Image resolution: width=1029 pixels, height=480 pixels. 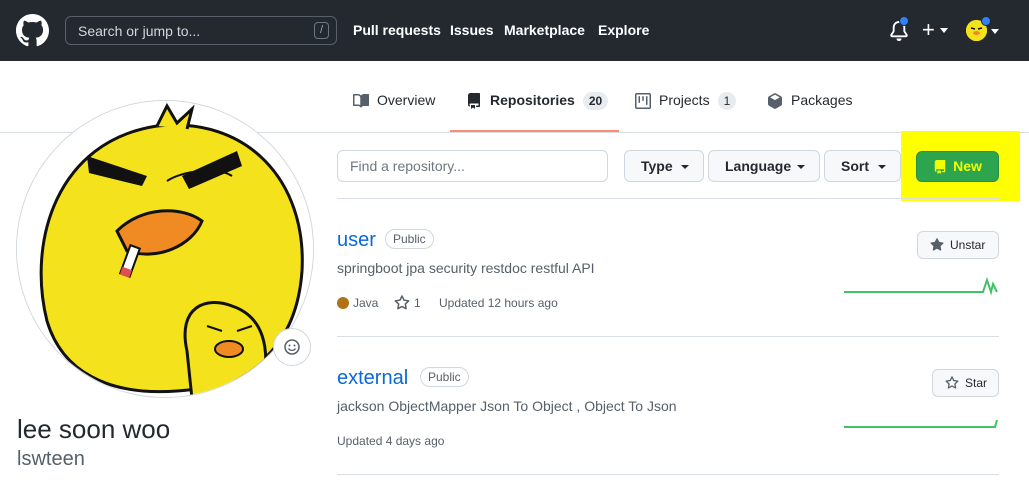 I want to click on package-icon, so click(x=775, y=101).